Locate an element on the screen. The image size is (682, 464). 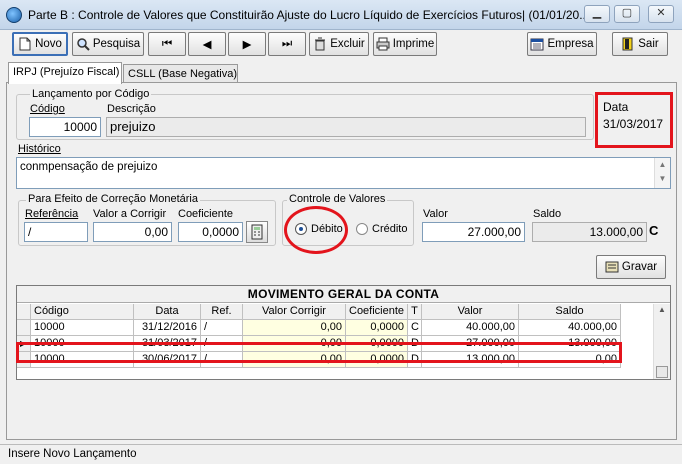
lancamento-group-label: Lançamento por Código is located at coordinates (91, 94).